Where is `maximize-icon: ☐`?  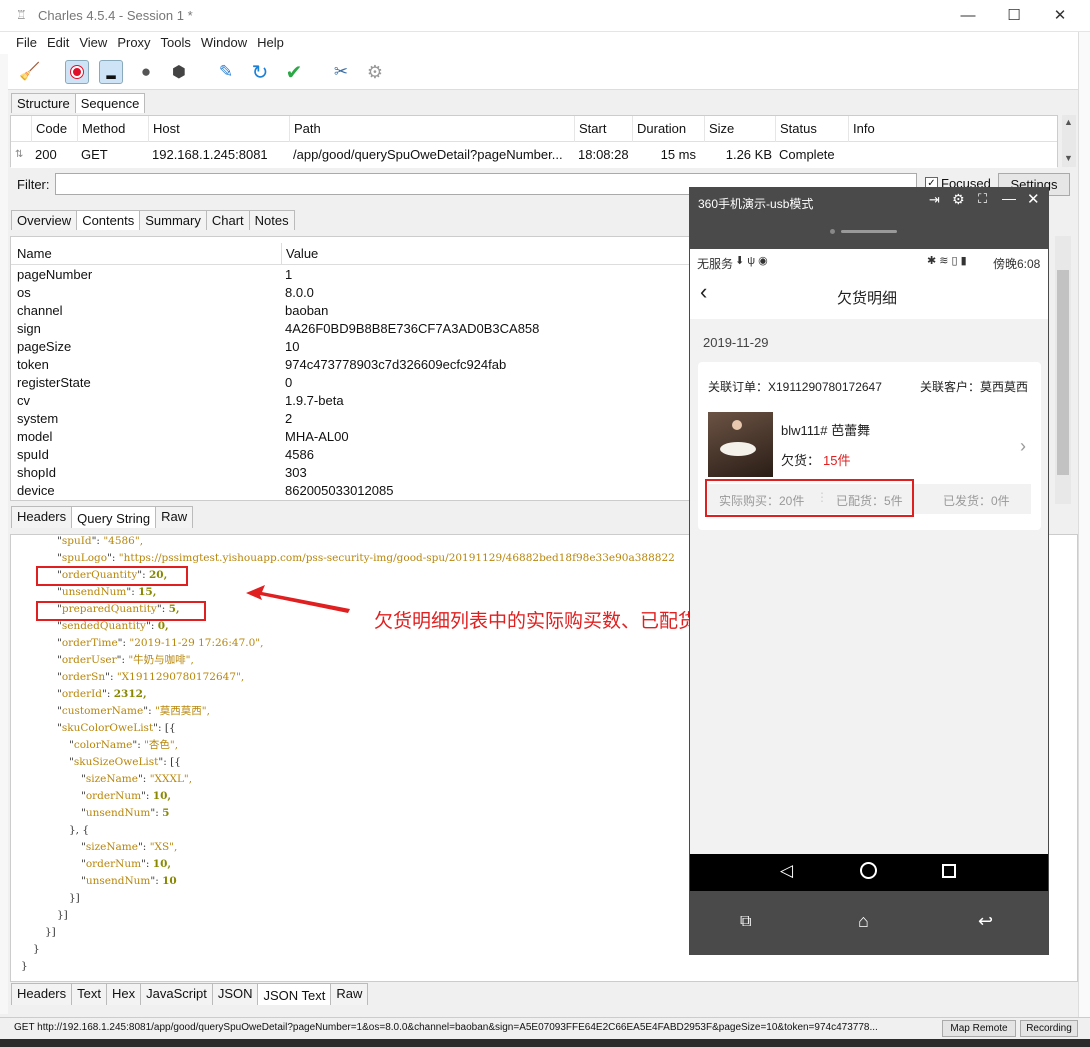
maximize-icon: ☐ is located at coordinates (1014, 16).